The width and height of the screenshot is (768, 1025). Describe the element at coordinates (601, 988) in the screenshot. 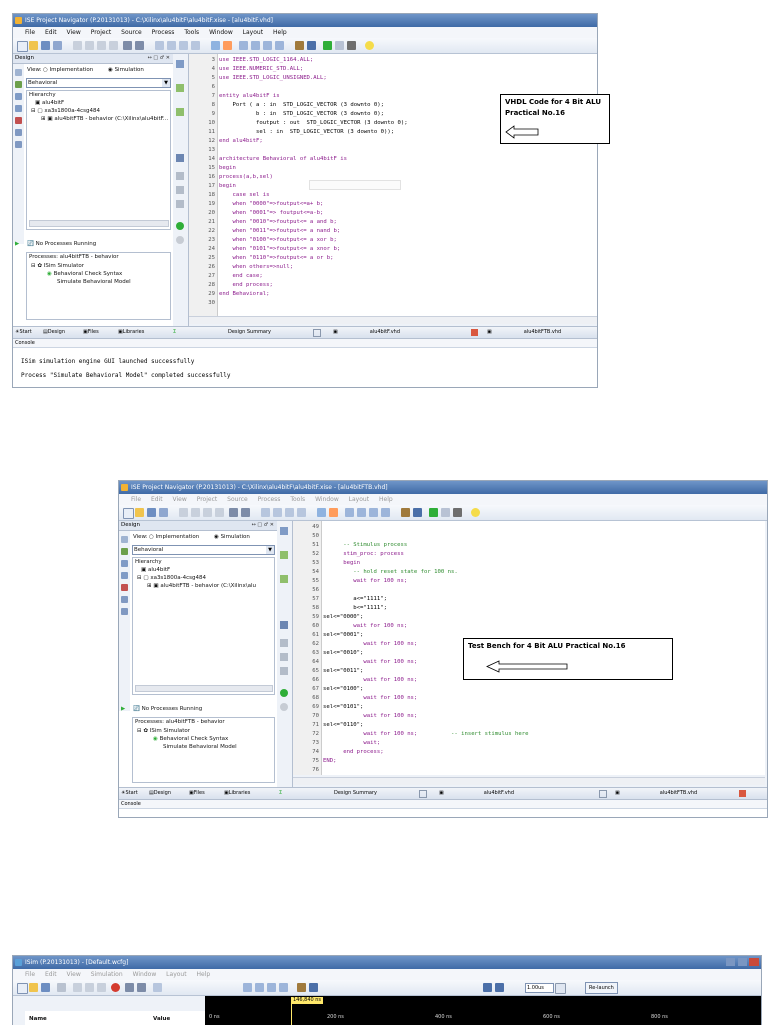

I see `relaunch-button: Re-launch` at that location.